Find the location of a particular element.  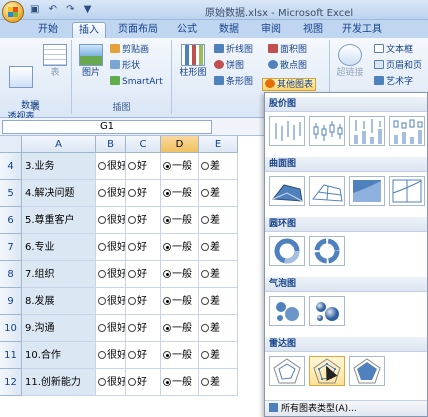

surface-wireframe-thumb is located at coordinates (327, 191).